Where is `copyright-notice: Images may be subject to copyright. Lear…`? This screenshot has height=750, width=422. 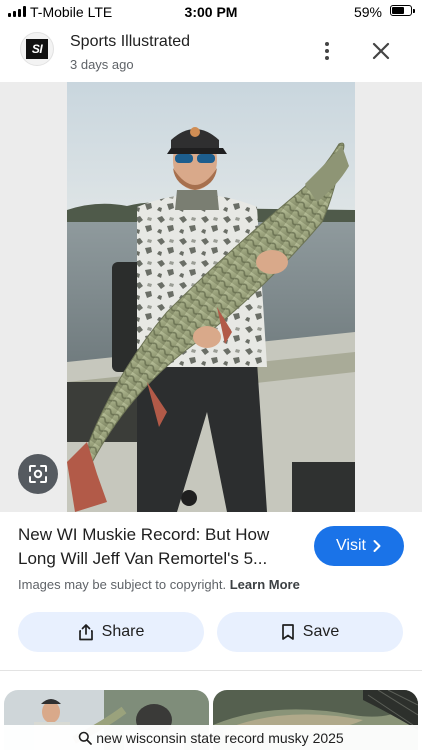
copyright-notice: Images may be subject to copyright. Lear… is located at coordinates (159, 584).